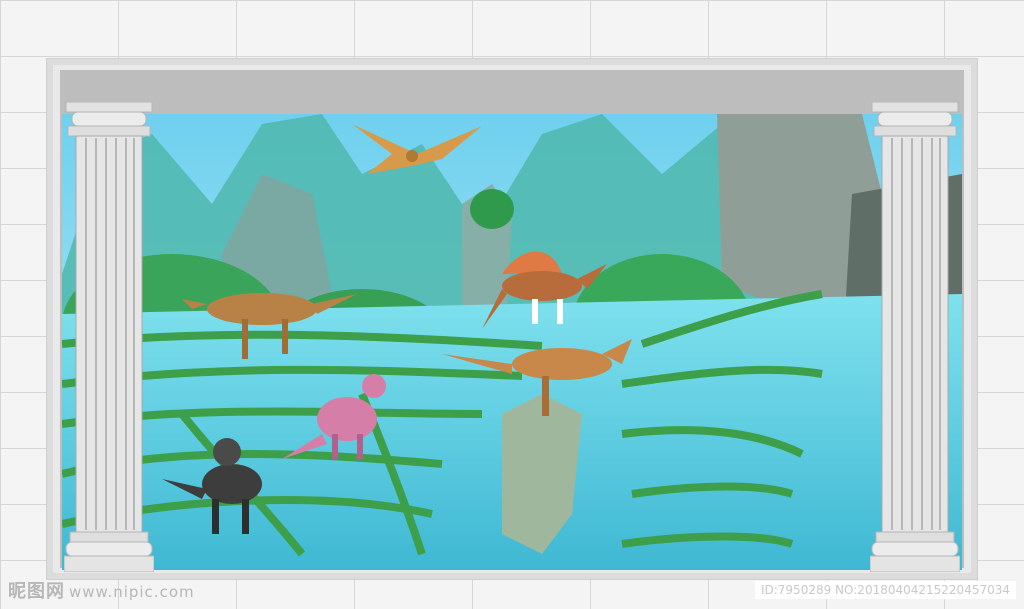 The height and width of the screenshot is (609, 1024). Describe the element at coordinates (132, 592) in the screenshot. I see `watermark-url: www.nipic.com` at that location.